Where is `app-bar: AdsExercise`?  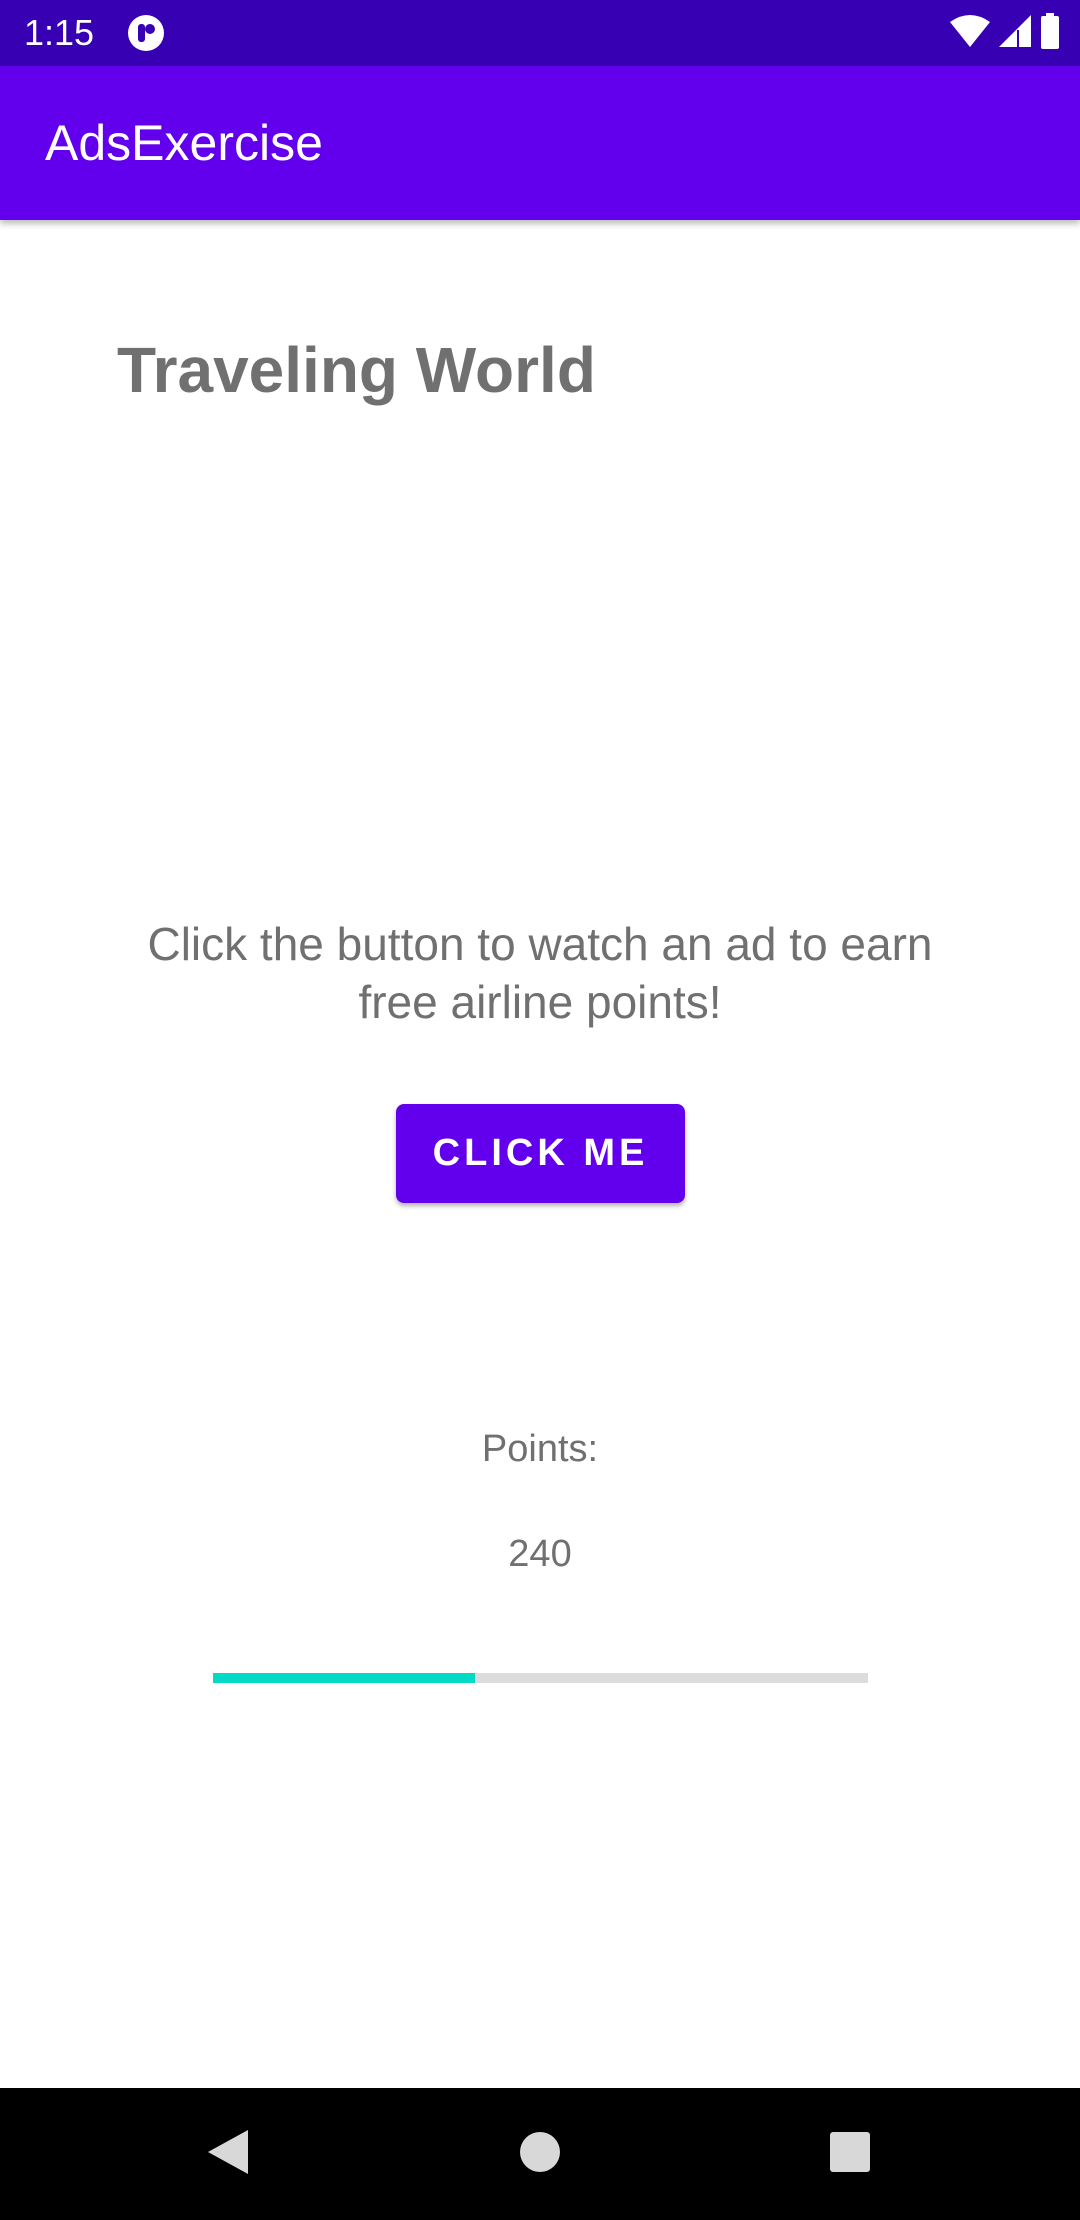 app-bar: AdsExercise is located at coordinates (540, 143).